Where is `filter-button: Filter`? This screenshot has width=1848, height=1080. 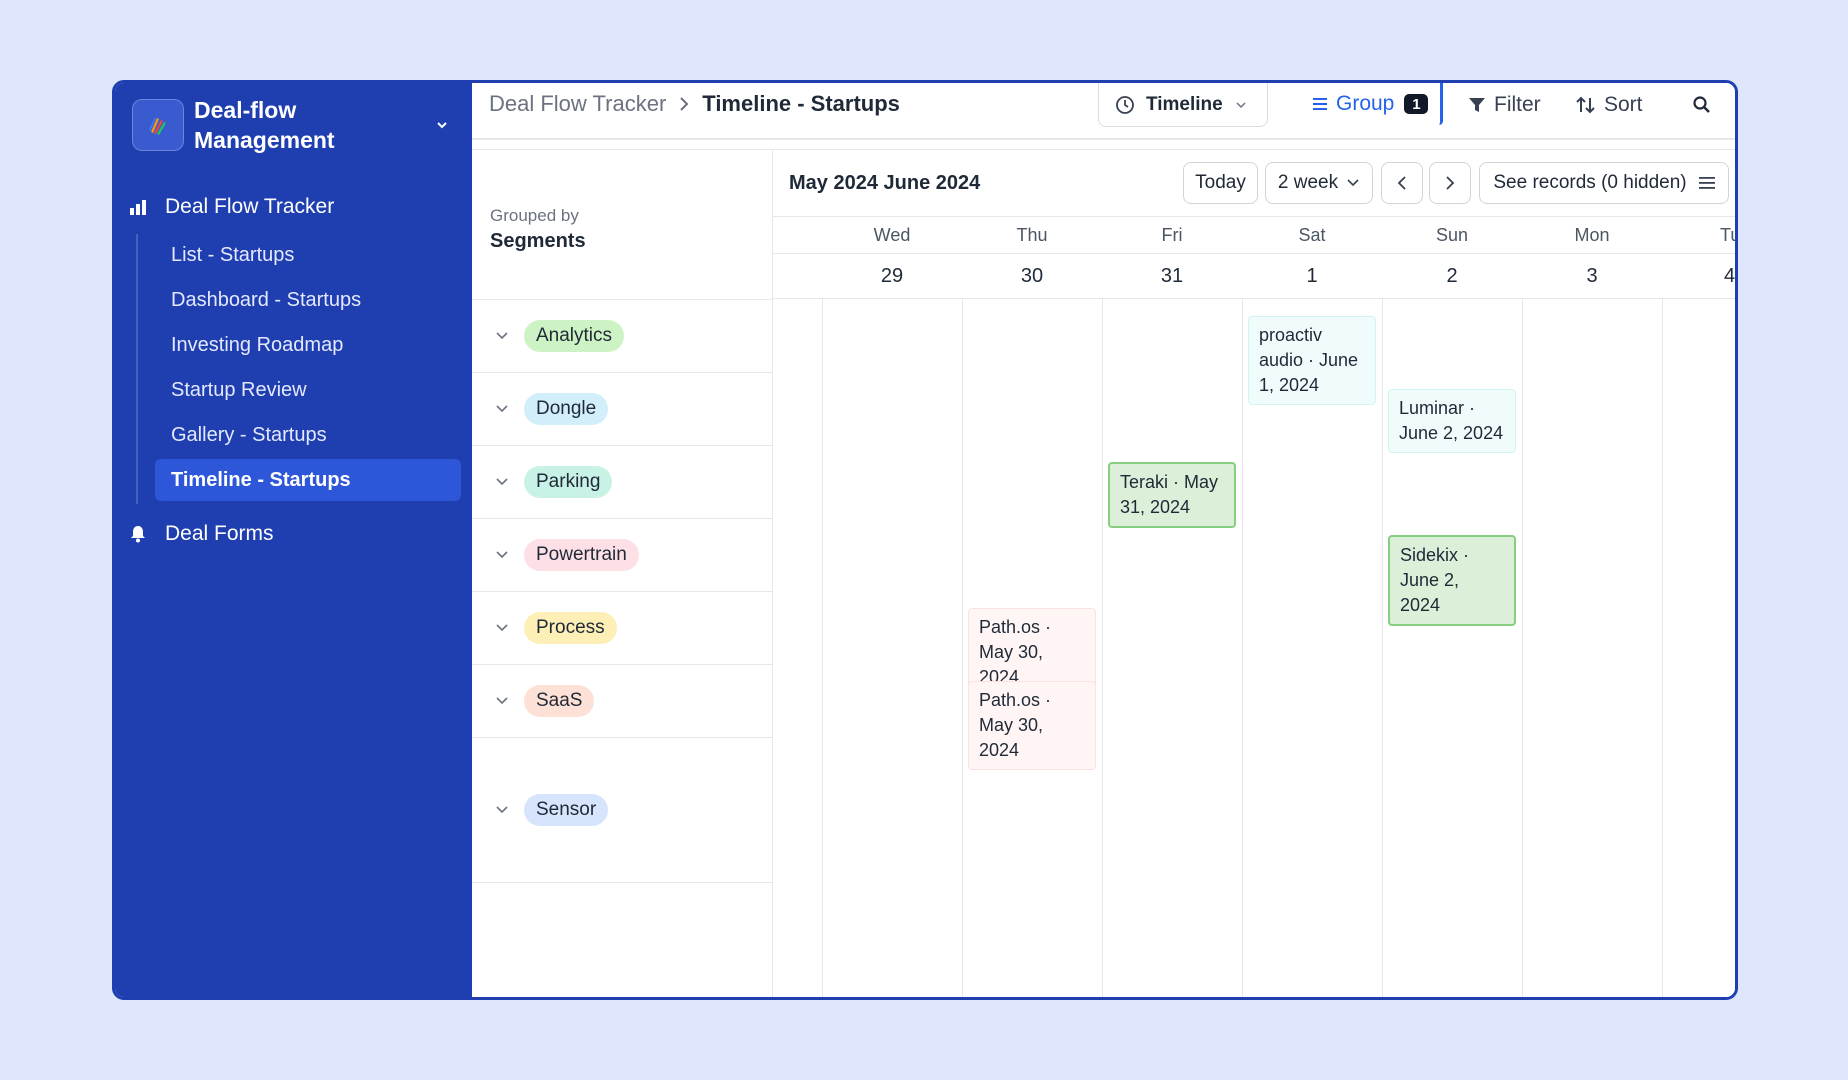
filter-button: Filter is located at coordinates (1504, 105).